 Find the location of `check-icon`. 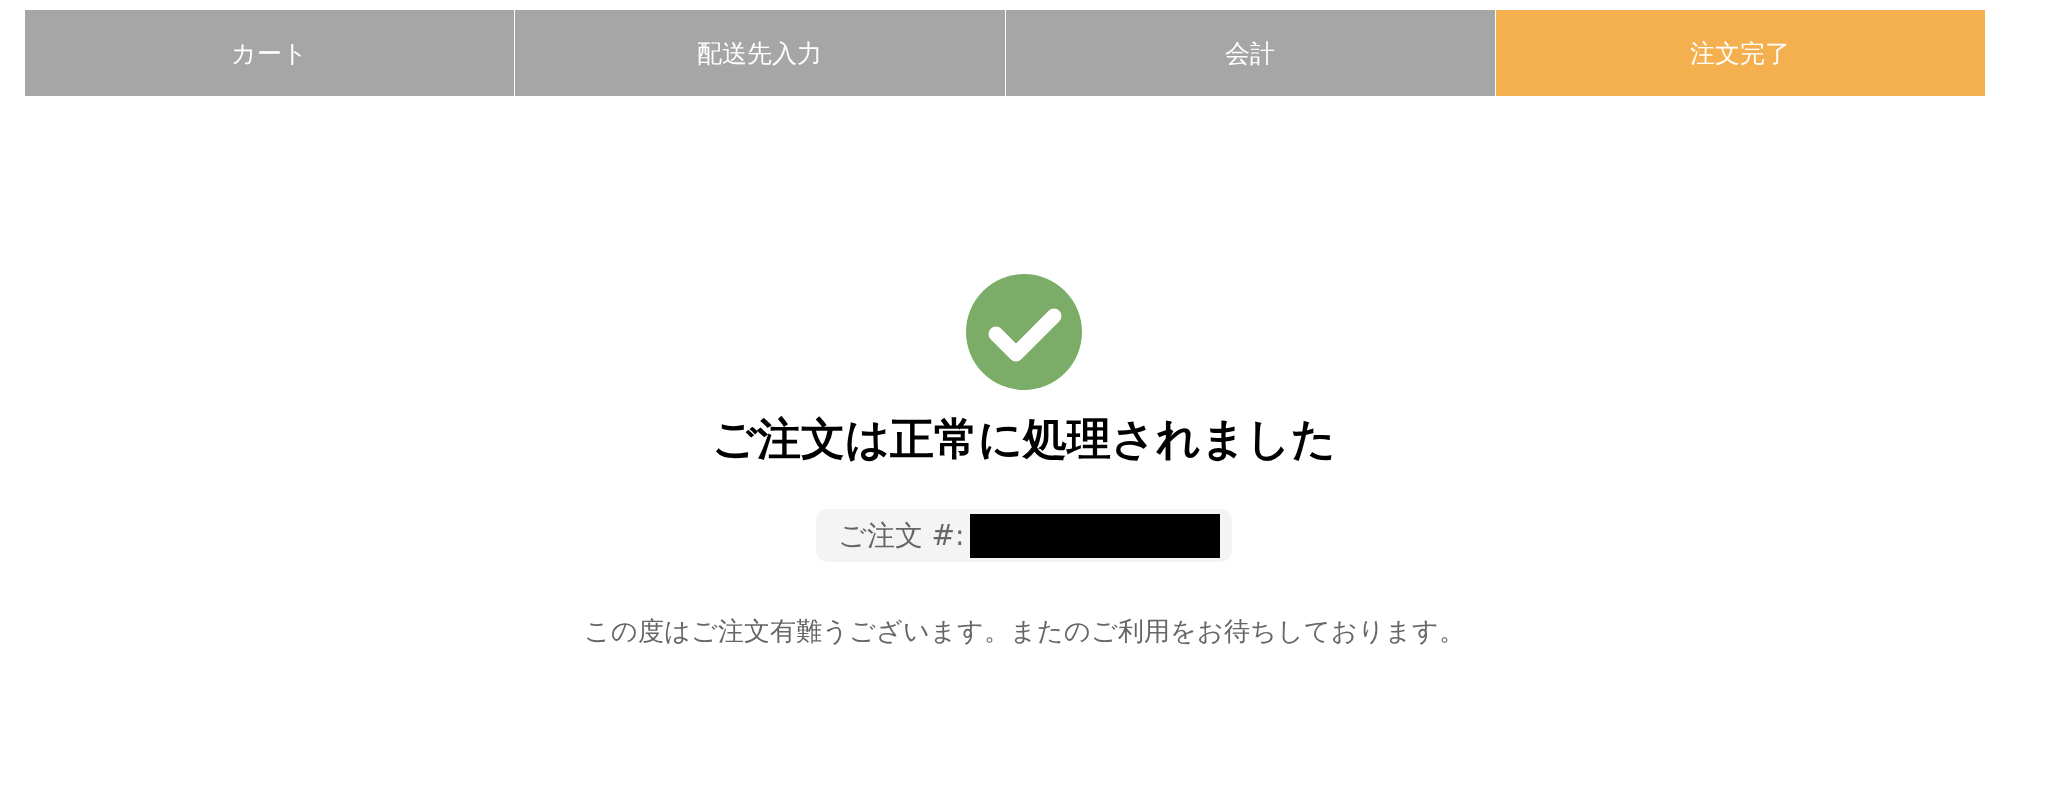

check-icon is located at coordinates (1024, 332).